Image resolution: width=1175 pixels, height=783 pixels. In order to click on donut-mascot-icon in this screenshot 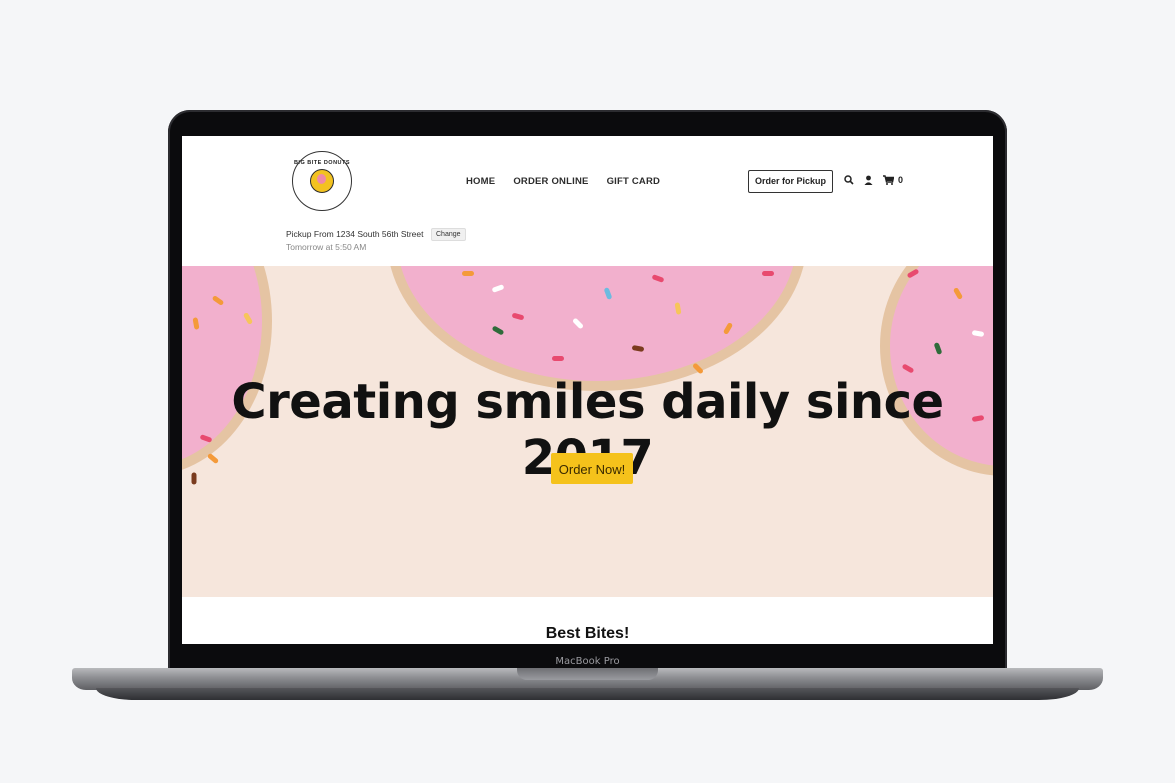, I will do `click(322, 181)`.